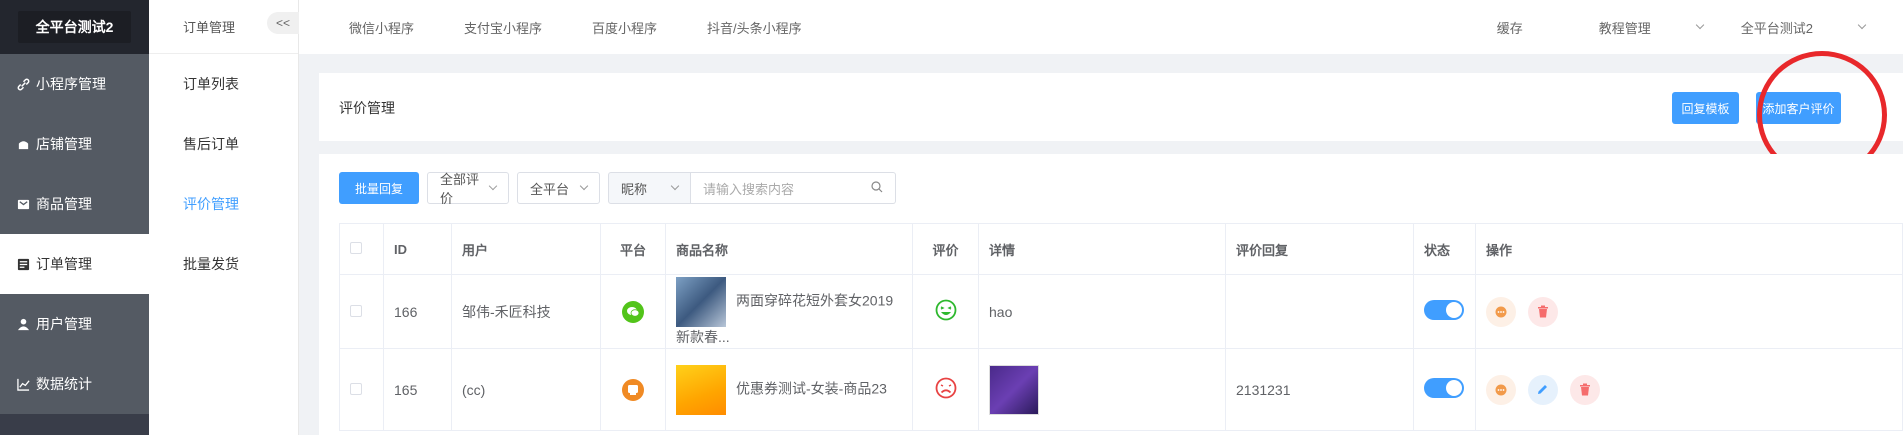 This screenshot has height=435, width=1903. I want to click on sidebar-item-miniprogram: 小程序管理, so click(74, 84).